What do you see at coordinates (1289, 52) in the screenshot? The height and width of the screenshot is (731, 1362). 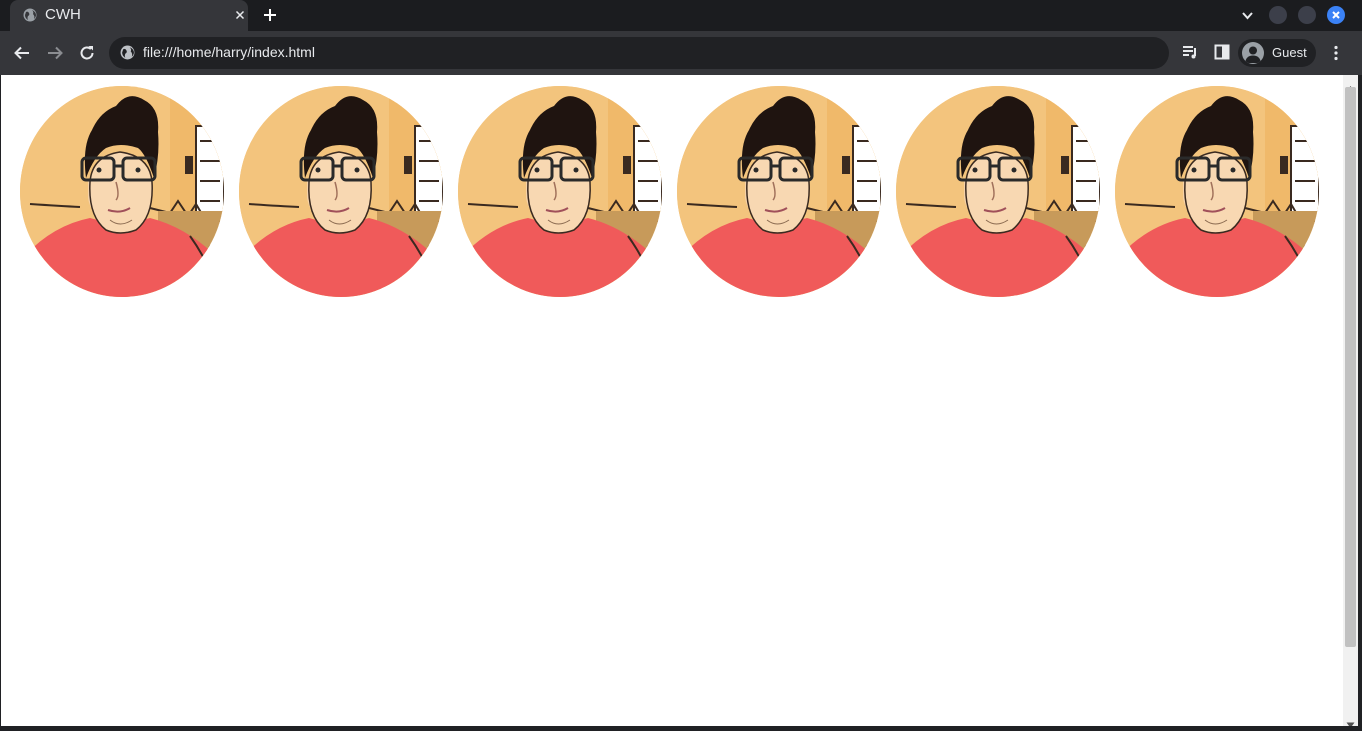 I see `profile-label: Guest` at bounding box center [1289, 52].